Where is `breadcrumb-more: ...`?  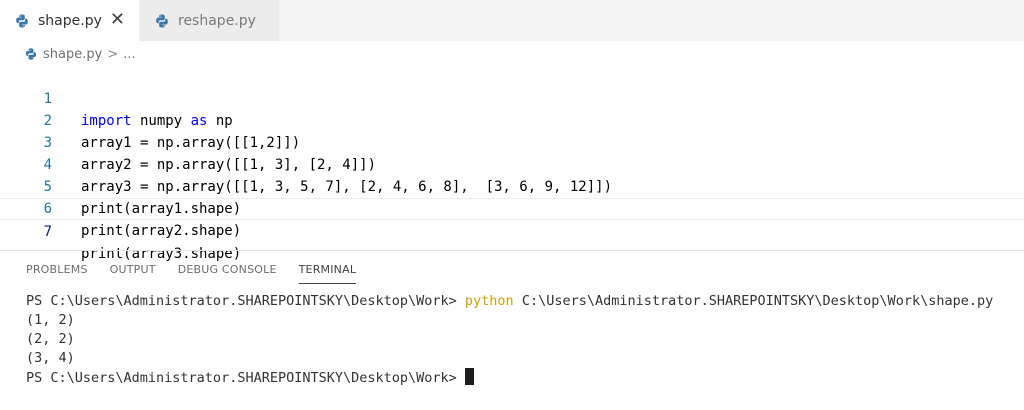 breadcrumb-more: ... is located at coordinates (129, 54).